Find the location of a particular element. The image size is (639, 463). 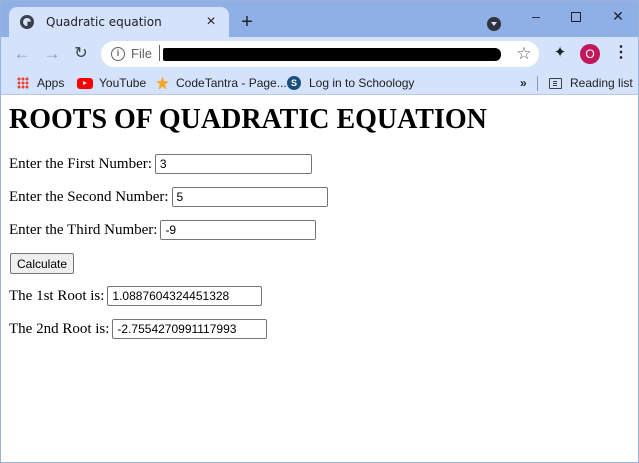

bookmark-apps: Apps is located at coordinates (40, 83).